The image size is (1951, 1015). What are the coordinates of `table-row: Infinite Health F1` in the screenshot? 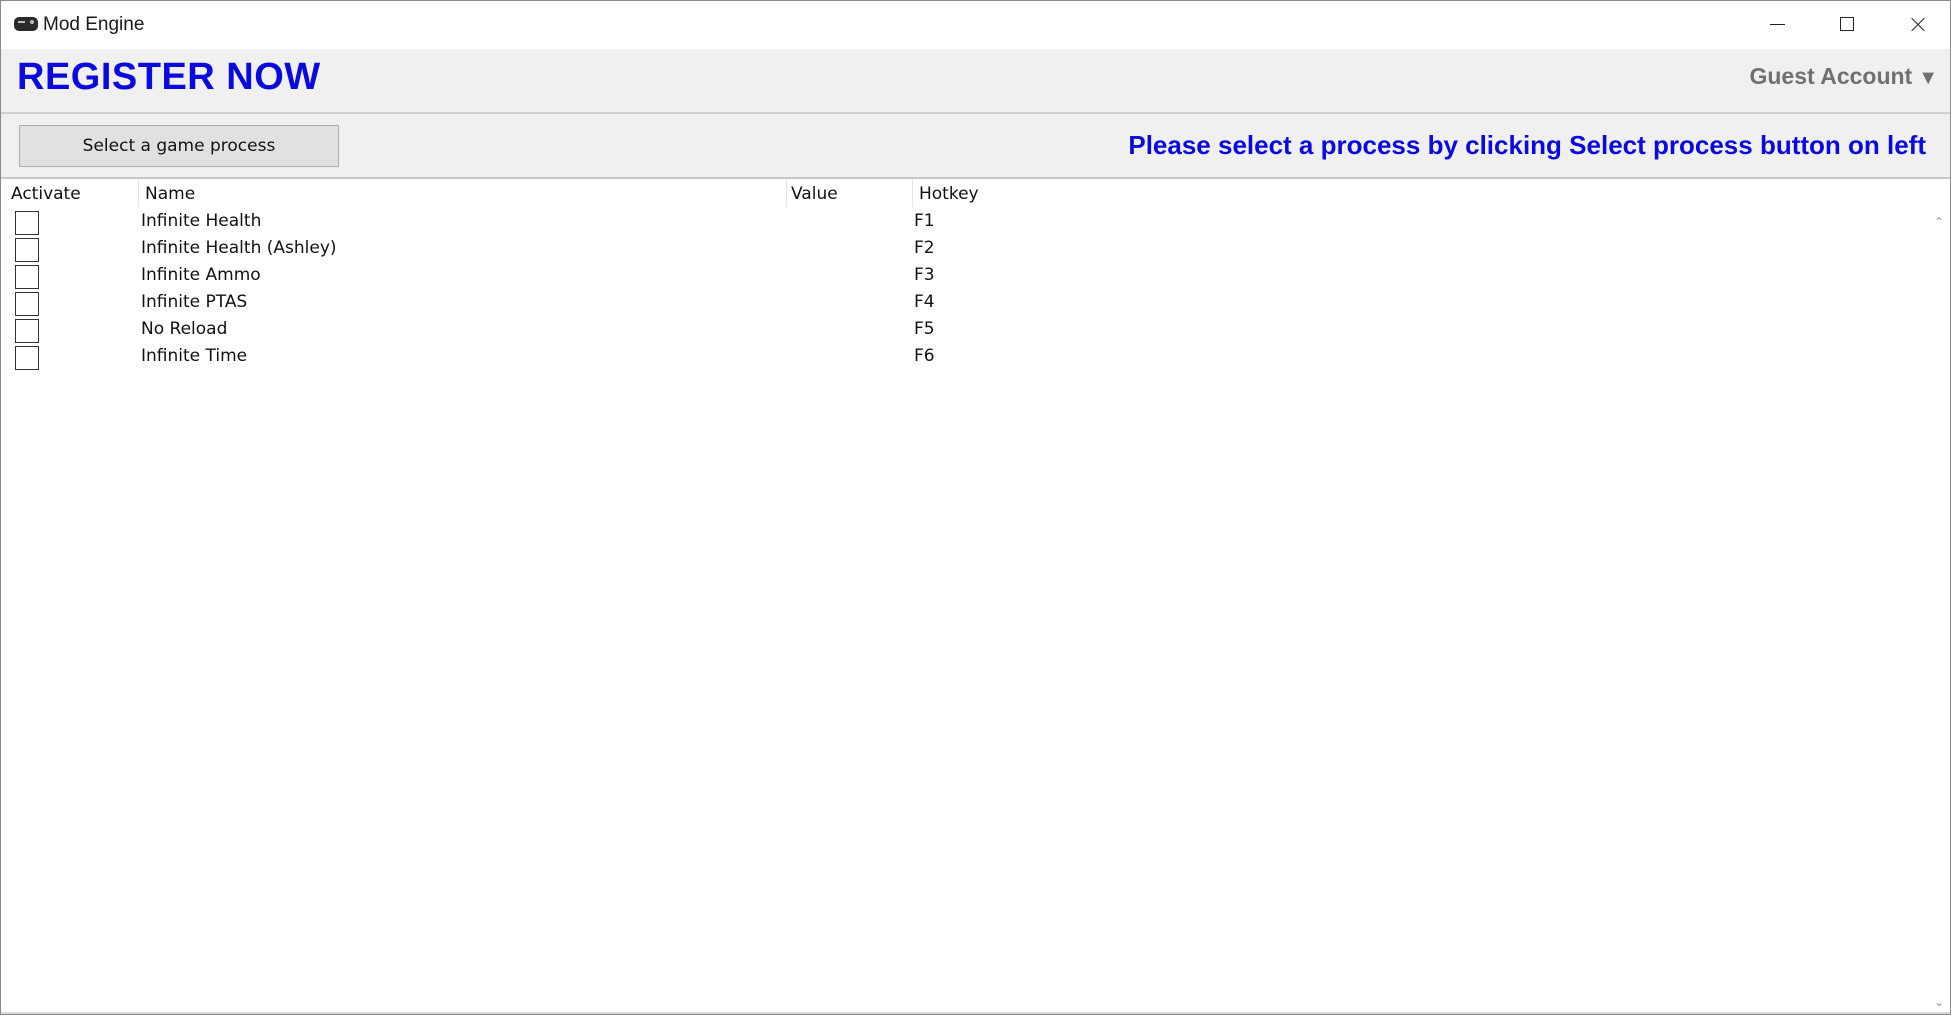 It's located at (961, 221).